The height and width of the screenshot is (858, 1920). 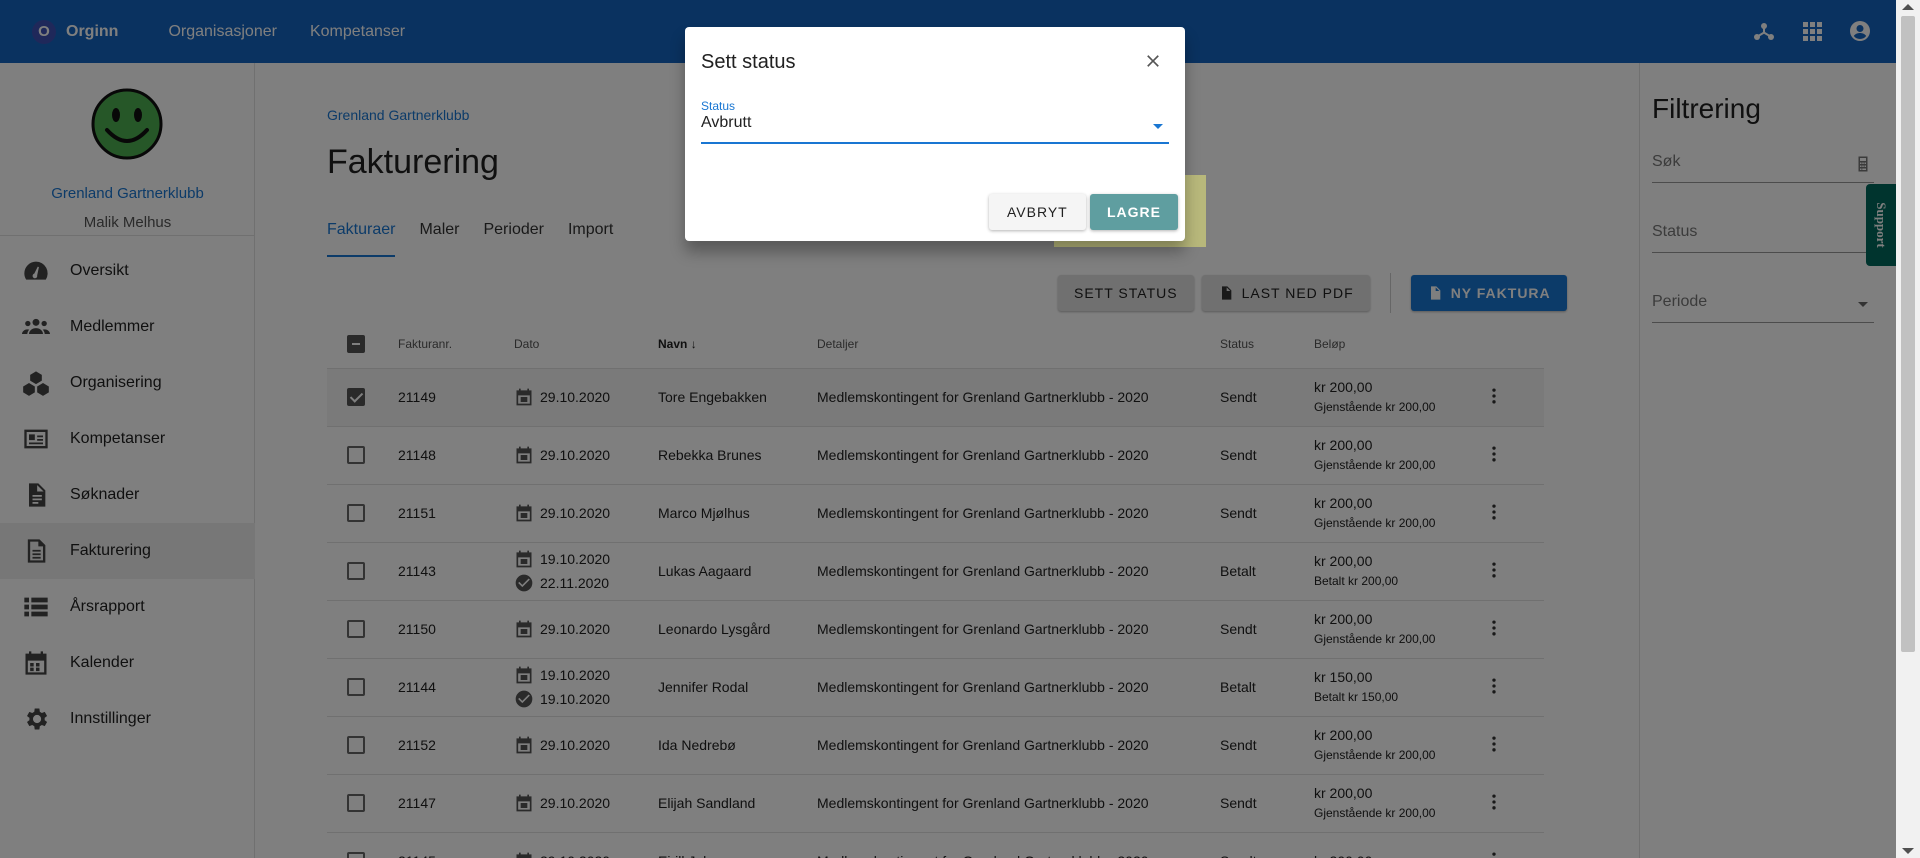 I want to click on dialog-title: Sett status, so click(x=748, y=62).